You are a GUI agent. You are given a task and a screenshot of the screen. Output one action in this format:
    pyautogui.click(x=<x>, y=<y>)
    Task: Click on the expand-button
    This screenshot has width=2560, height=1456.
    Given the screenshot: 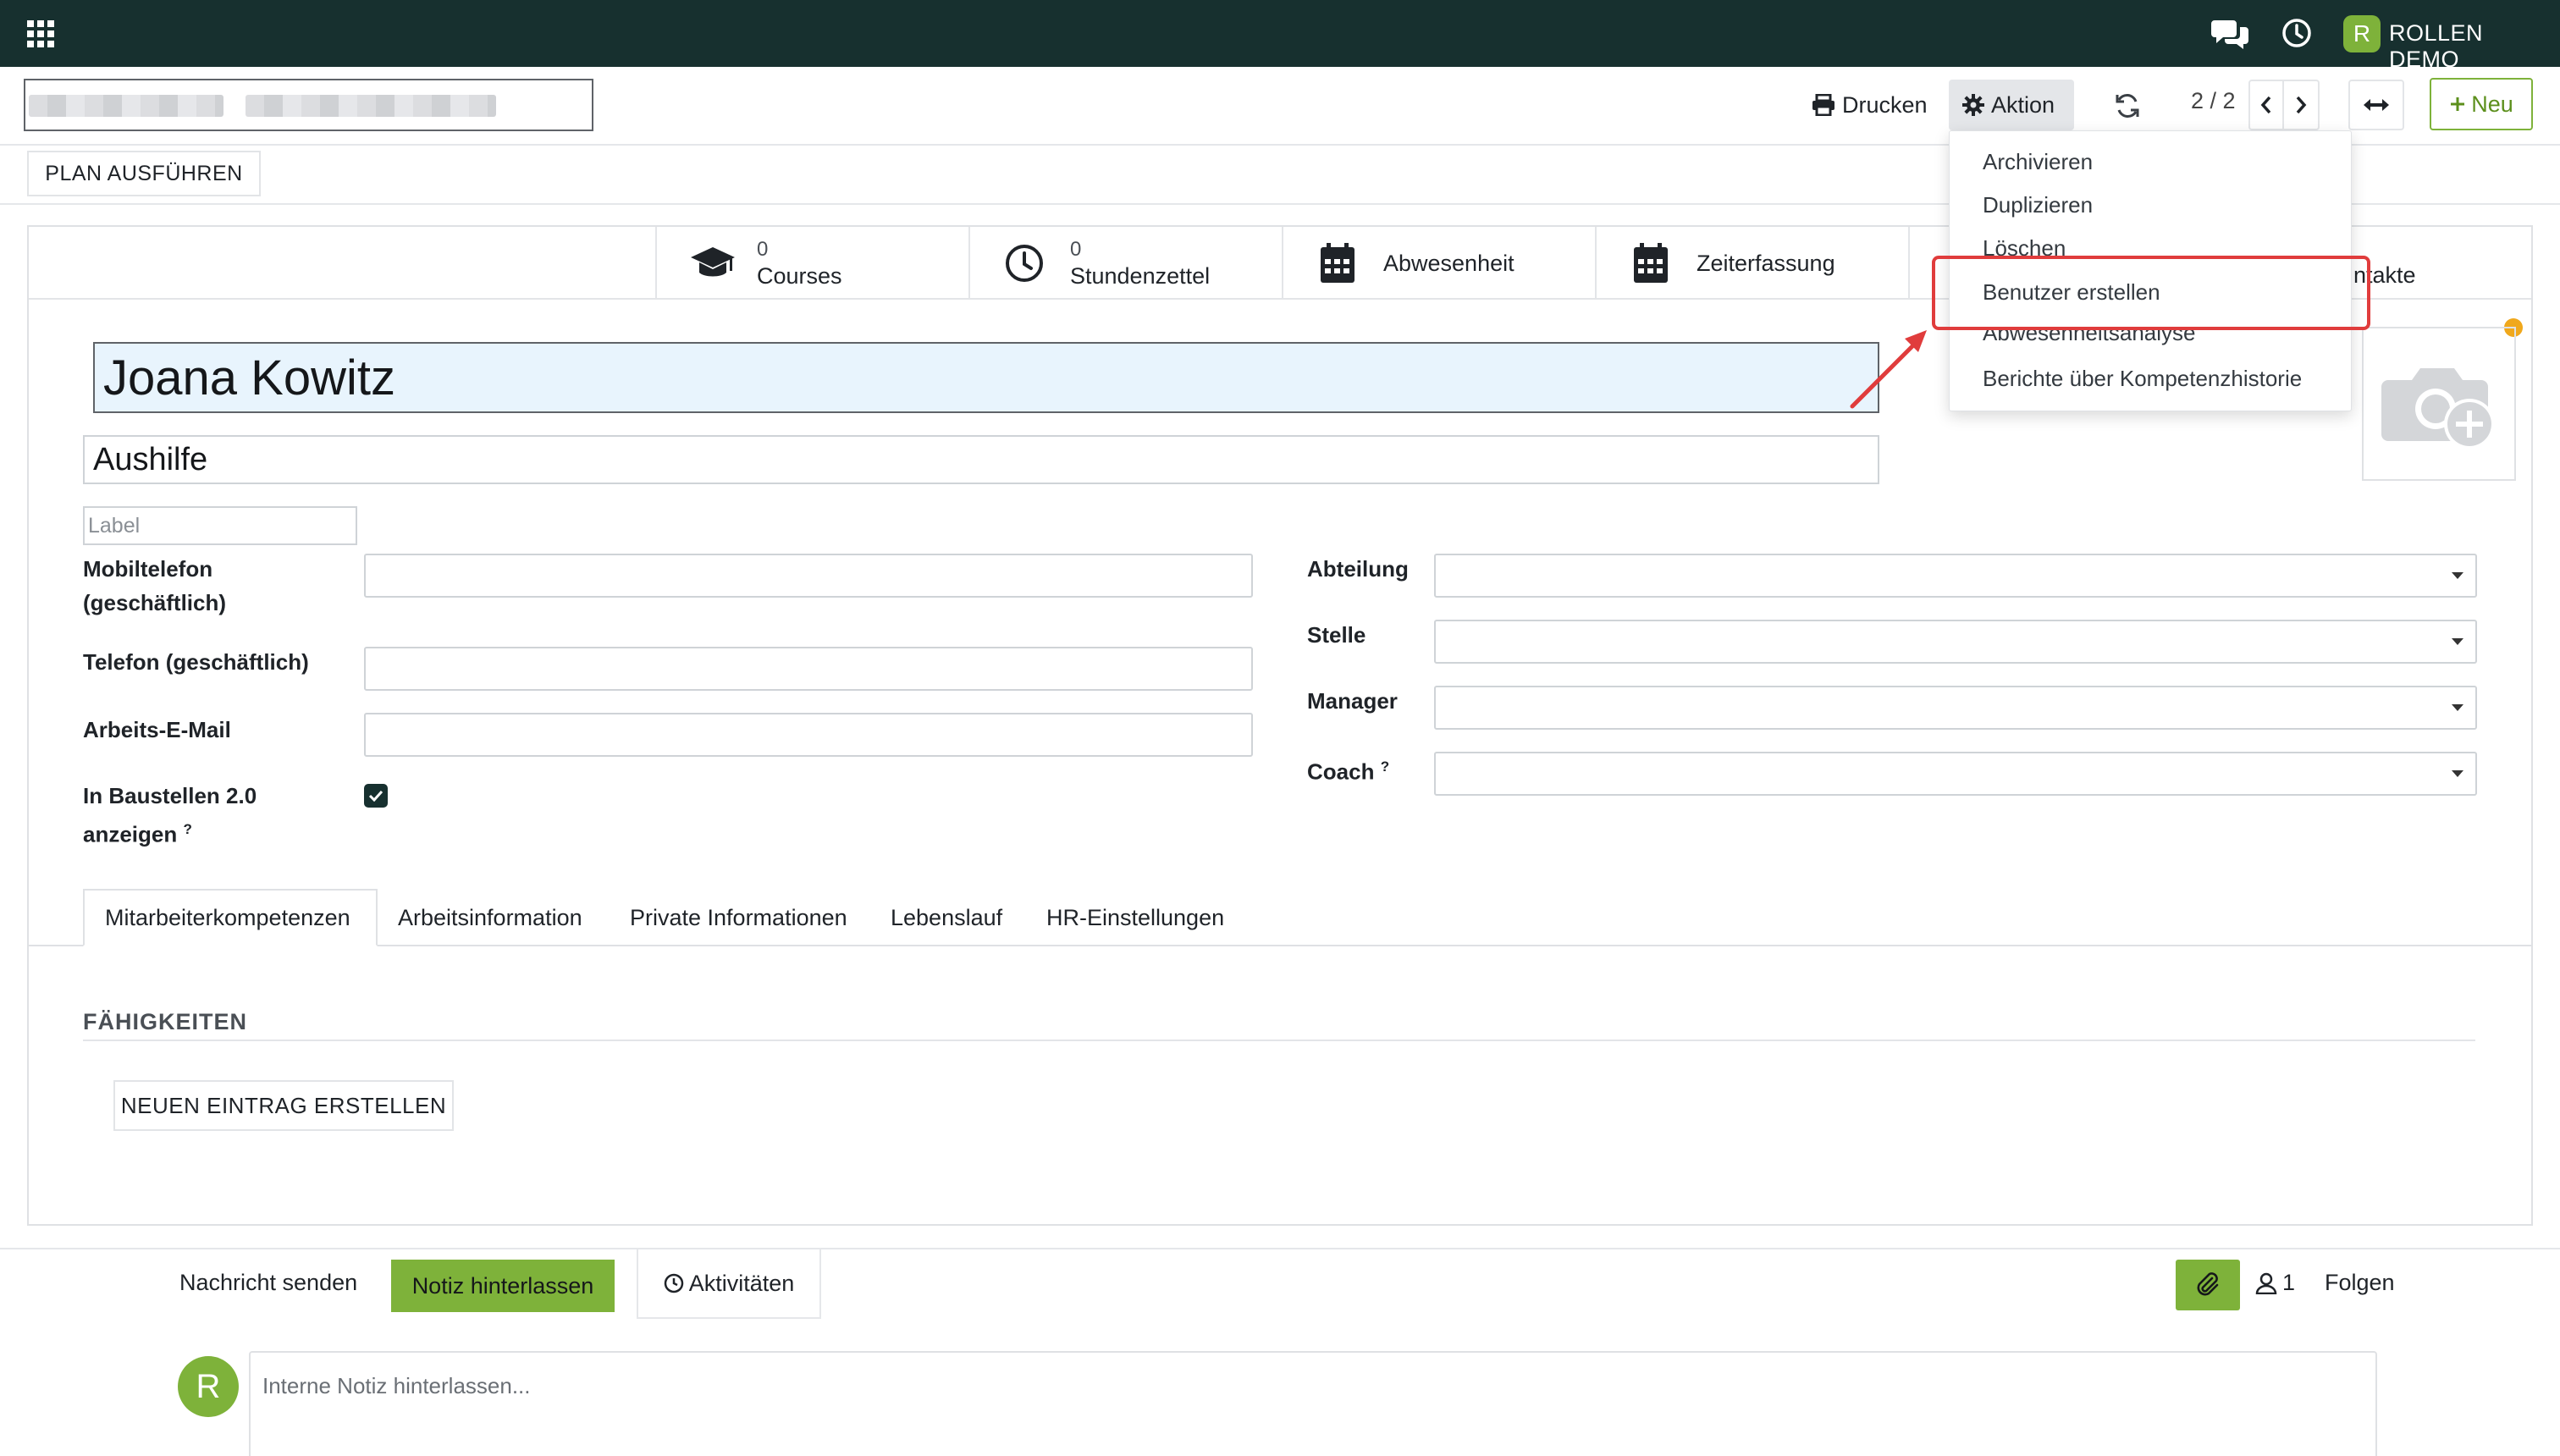 What is the action you would take?
    pyautogui.click(x=2376, y=105)
    